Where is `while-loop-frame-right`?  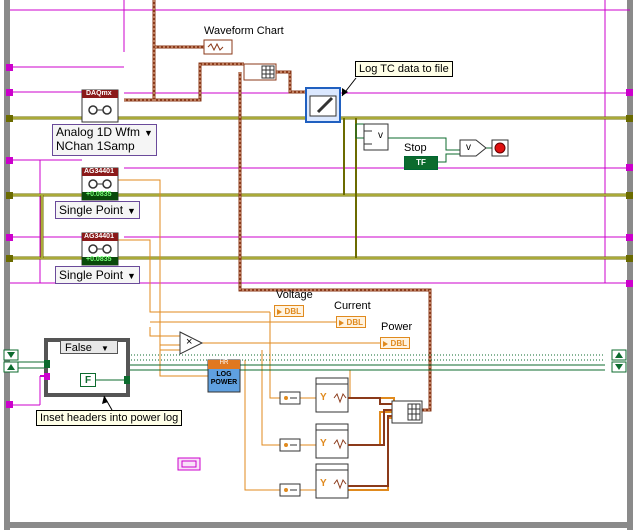 while-loop-frame-right is located at coordinates (630, 265).